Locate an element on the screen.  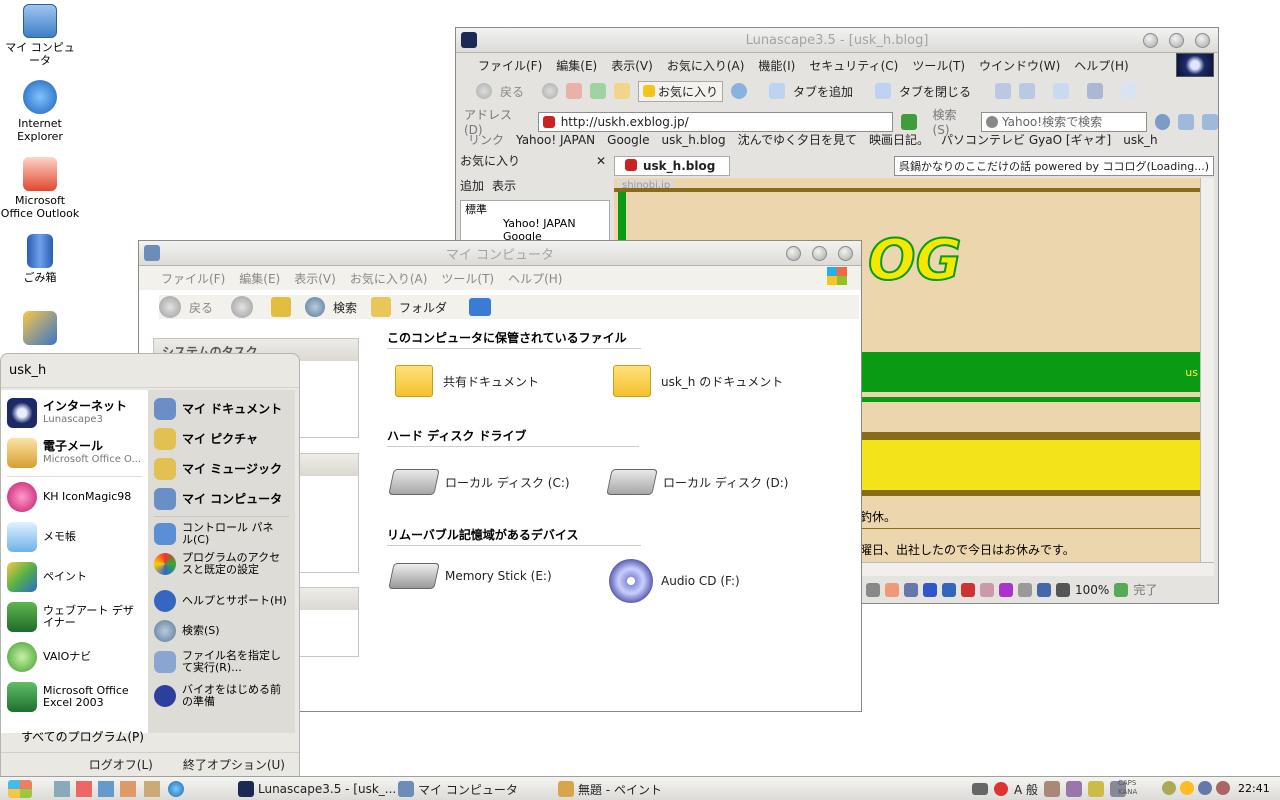
tab-usk-h-blog: usk_h.blog is located at coordinates (672, 166).